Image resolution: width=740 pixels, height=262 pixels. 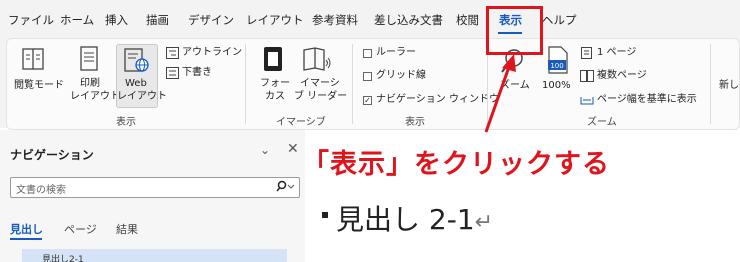 What do you see at coordinates (116, 20) in the screenshot?
I see `menu-insert: 挿入` at bounding box center [116, 20].